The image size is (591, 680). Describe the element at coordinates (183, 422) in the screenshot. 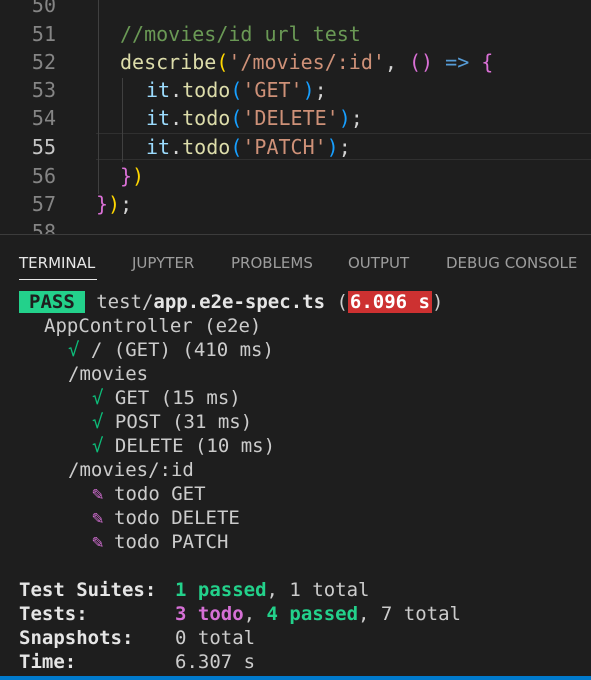

I see `test-label: POST (31 ms)` at that location.